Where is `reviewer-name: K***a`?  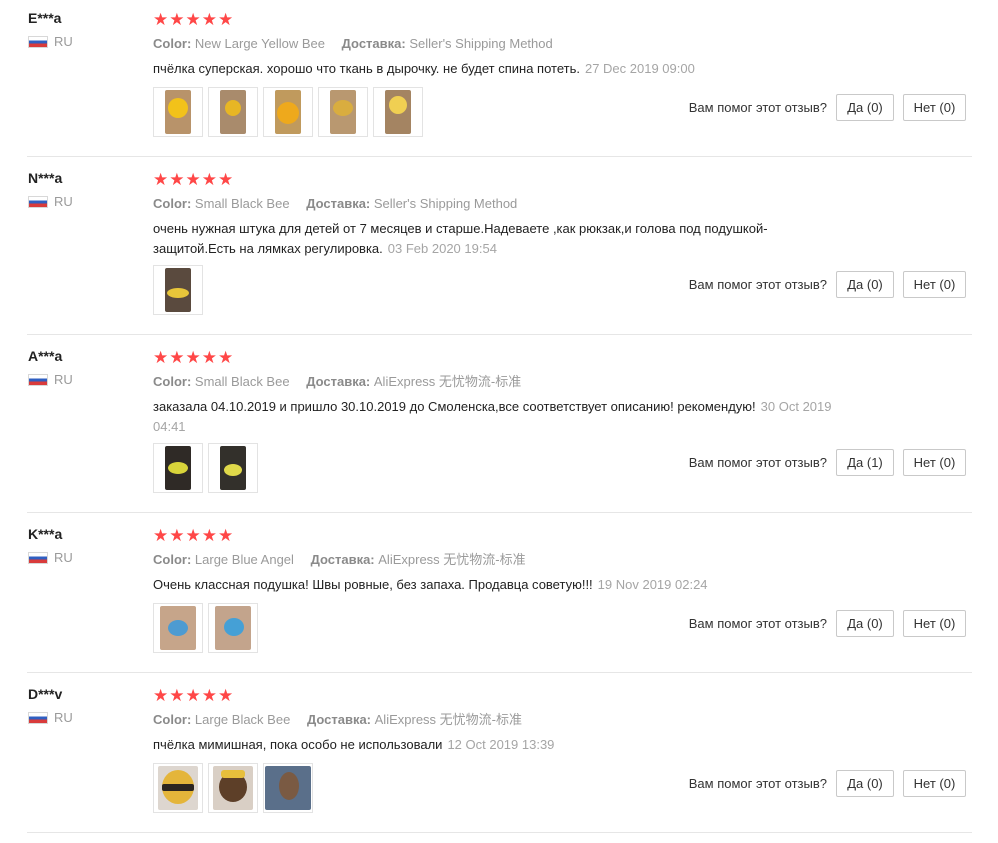
reviewer-name: K***a is located at coordinates (45, 534).